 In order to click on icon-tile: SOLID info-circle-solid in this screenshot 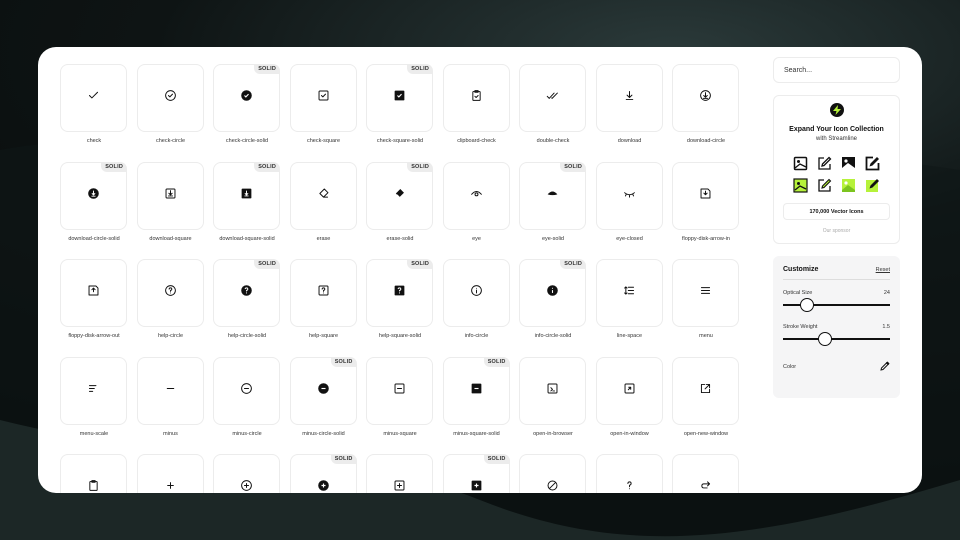, I will do `click(553, 299)`.